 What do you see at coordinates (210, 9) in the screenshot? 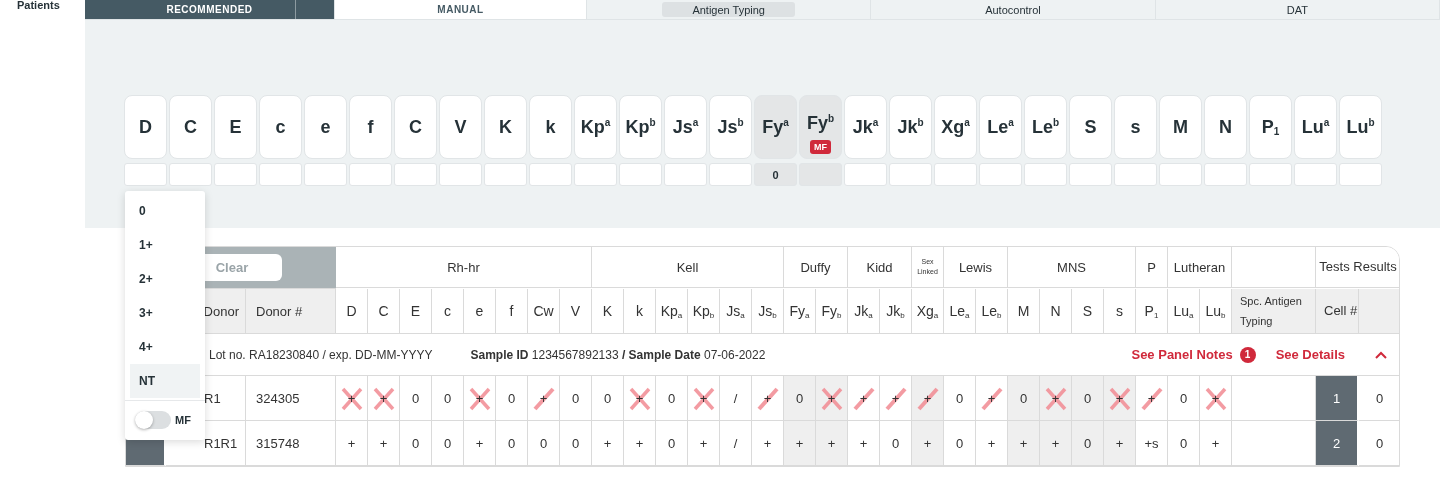
I see `mode-tab: RECOMMENDED` at bounding box center [210, 9].